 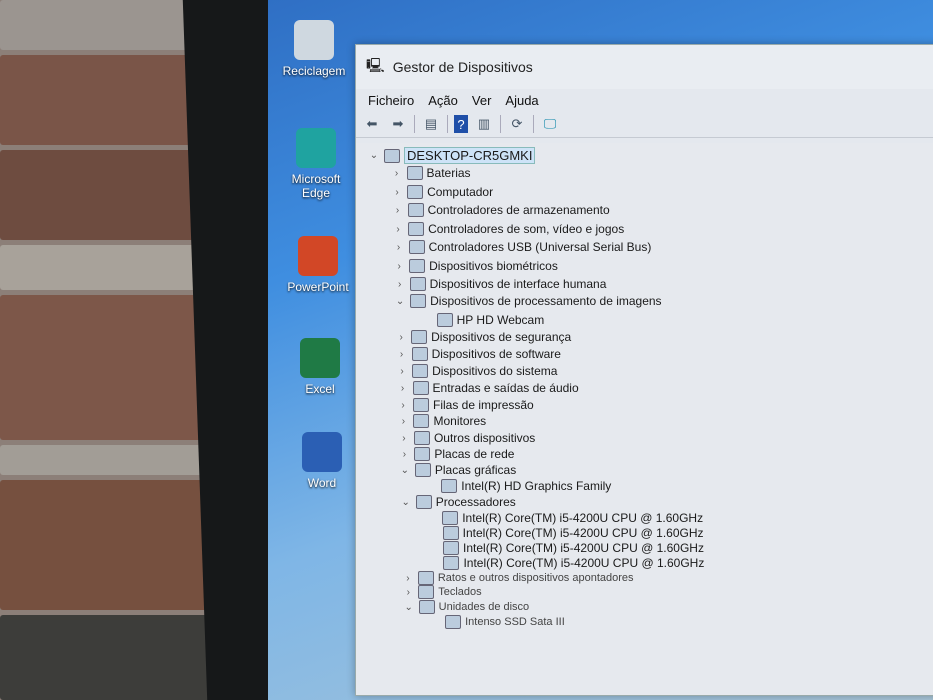 I want to click on forward-icon: ➡, so click(x=398, y=124).